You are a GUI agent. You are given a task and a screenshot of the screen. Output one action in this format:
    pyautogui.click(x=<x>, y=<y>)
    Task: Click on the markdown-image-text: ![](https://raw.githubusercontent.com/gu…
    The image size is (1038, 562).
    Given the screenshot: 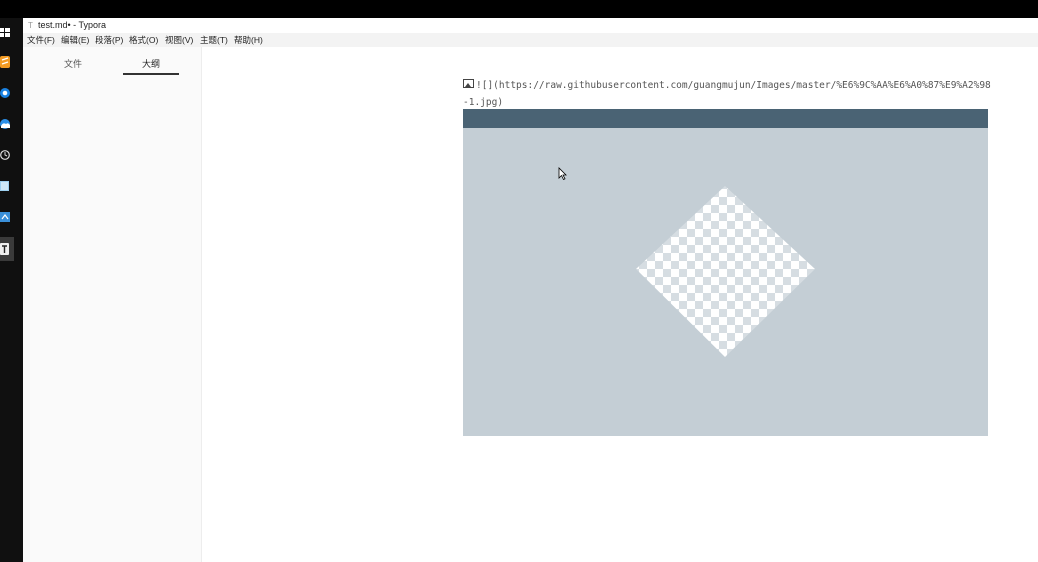 What is the action you would take?
    pyautogui.click(x=727, y=94)
    